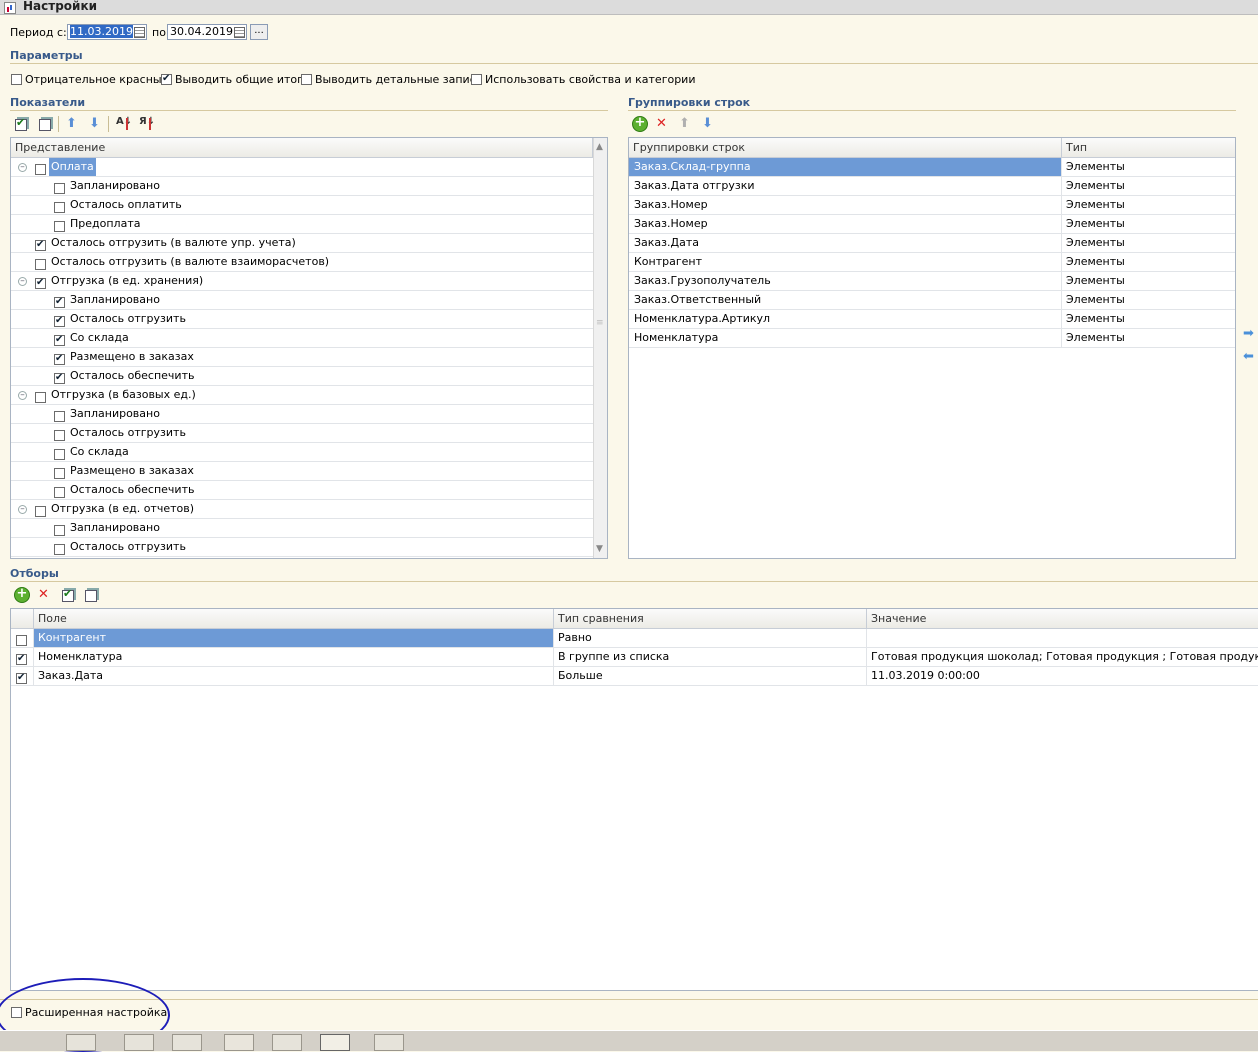 Image resolution: width=1258 pixels, height=1052 pixels. I want to click on tree-row: – Отгрузка (в ед. хранения), so click(302, 281).